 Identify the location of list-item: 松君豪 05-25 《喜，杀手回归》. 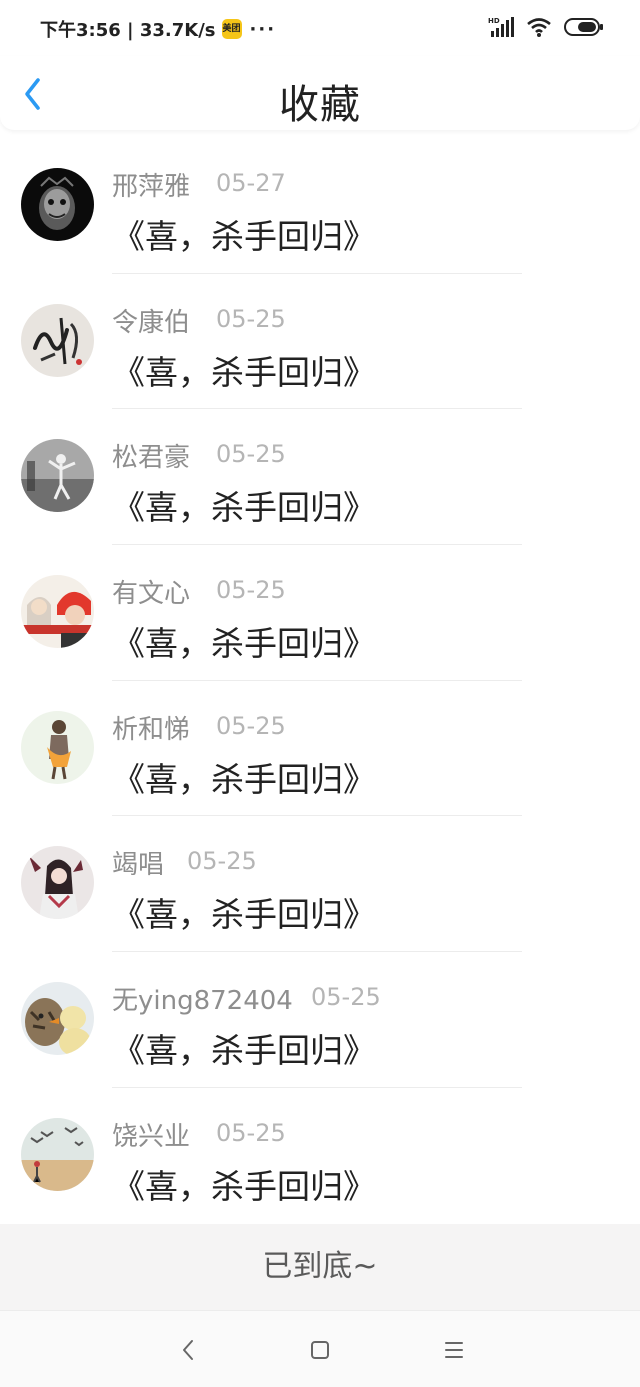
(320, 477).